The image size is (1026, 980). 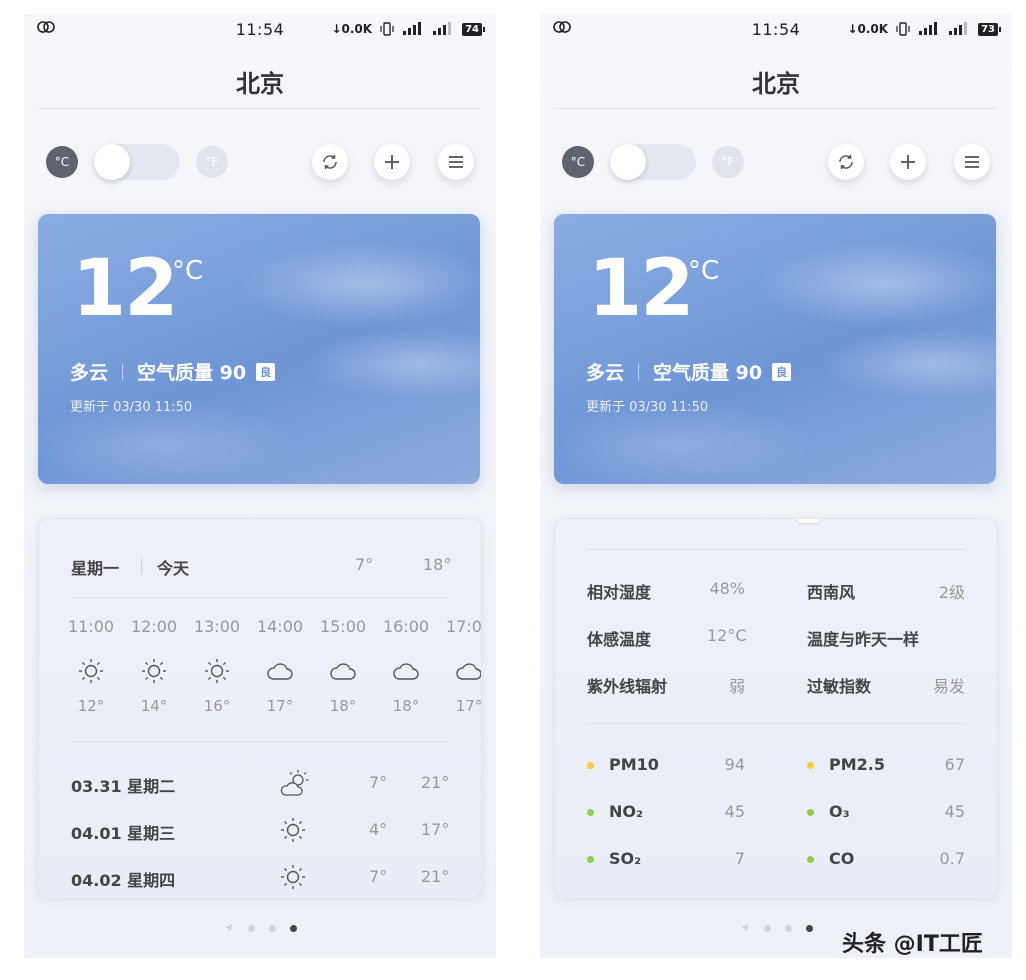 I want to click on today-low: 7°, so click(x=364, y=564).